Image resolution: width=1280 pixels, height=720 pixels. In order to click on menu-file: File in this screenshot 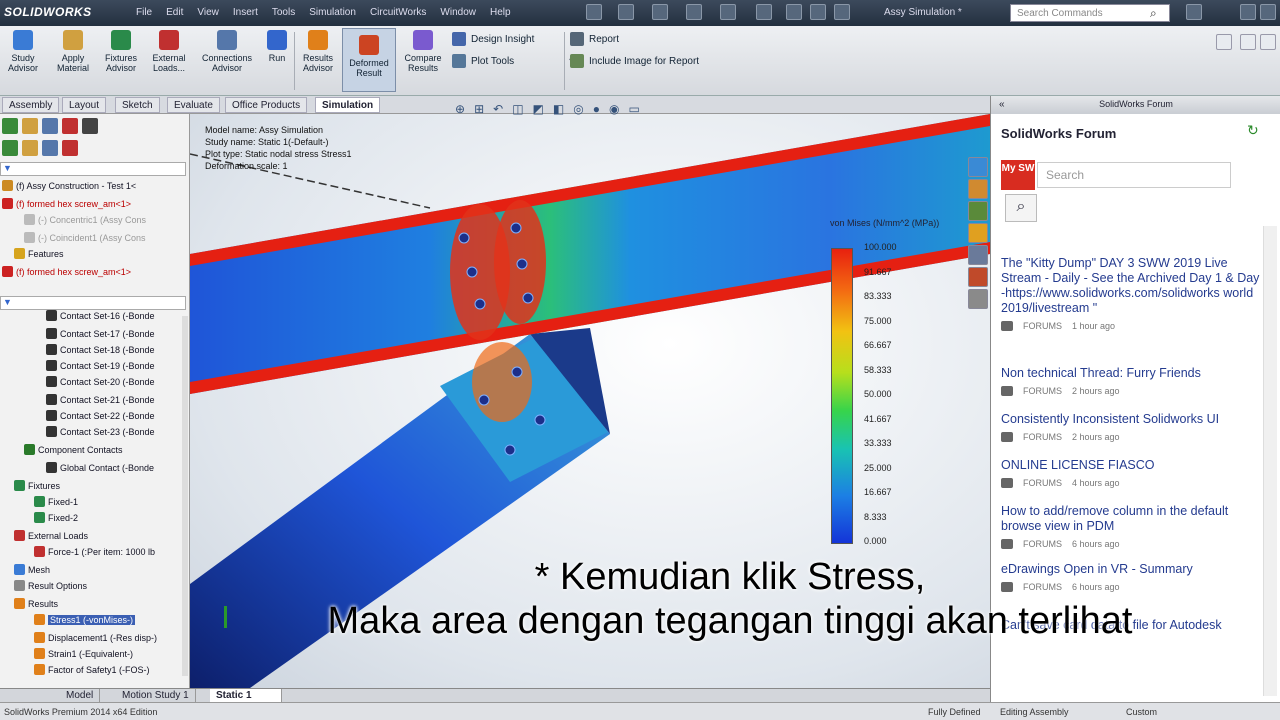, I will do `click(144, 12)`.